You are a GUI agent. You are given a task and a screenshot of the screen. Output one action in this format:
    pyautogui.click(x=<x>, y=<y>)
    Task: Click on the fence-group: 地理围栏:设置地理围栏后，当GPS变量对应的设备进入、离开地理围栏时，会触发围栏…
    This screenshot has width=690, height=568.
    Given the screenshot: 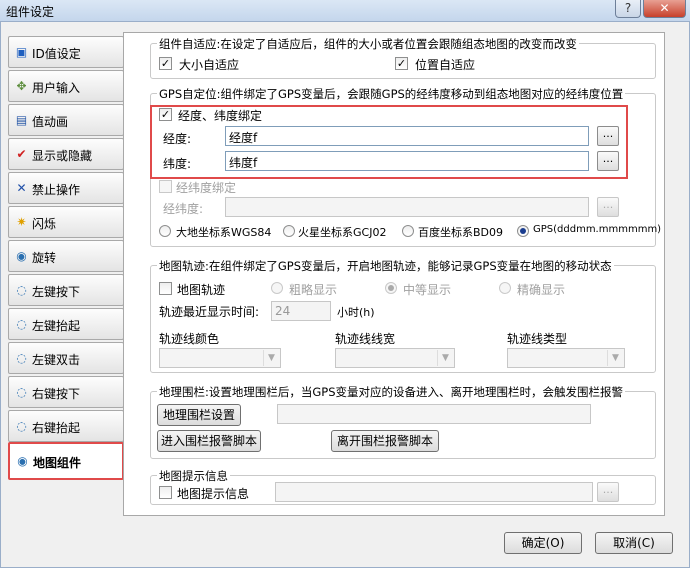 What is the action you would take?
    pyautogui.click(x=403, y=421)
    